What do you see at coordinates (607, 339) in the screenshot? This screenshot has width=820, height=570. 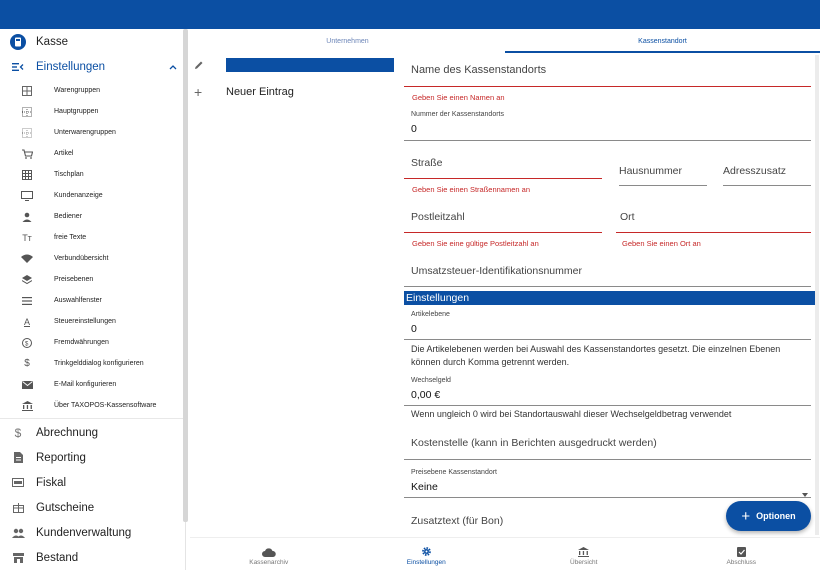 I see `article-level-field` at bounding box center [607, 339].